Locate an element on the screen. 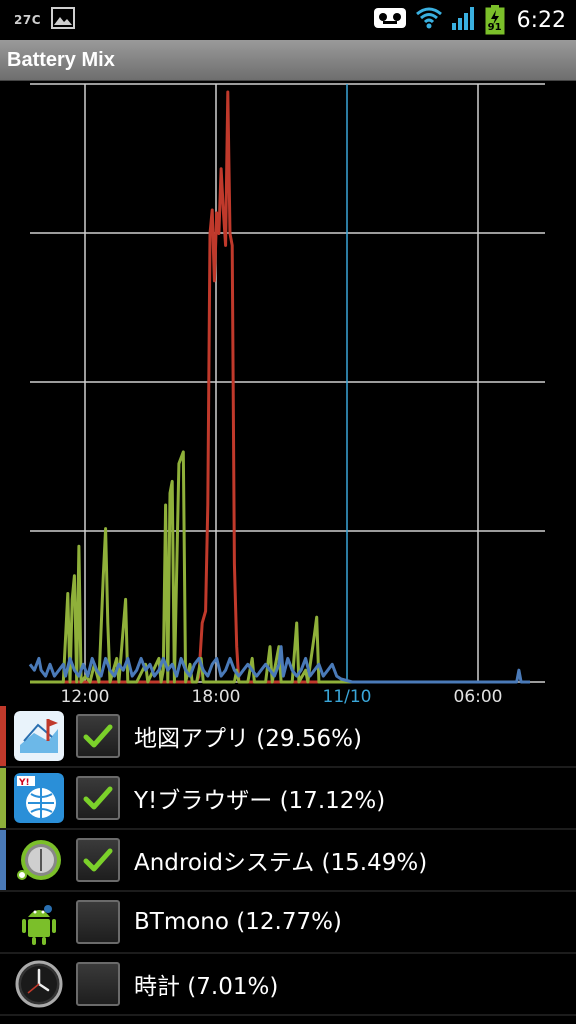 The image size is (576, 1024). map-app-icon is located at coordinates (39, 736).